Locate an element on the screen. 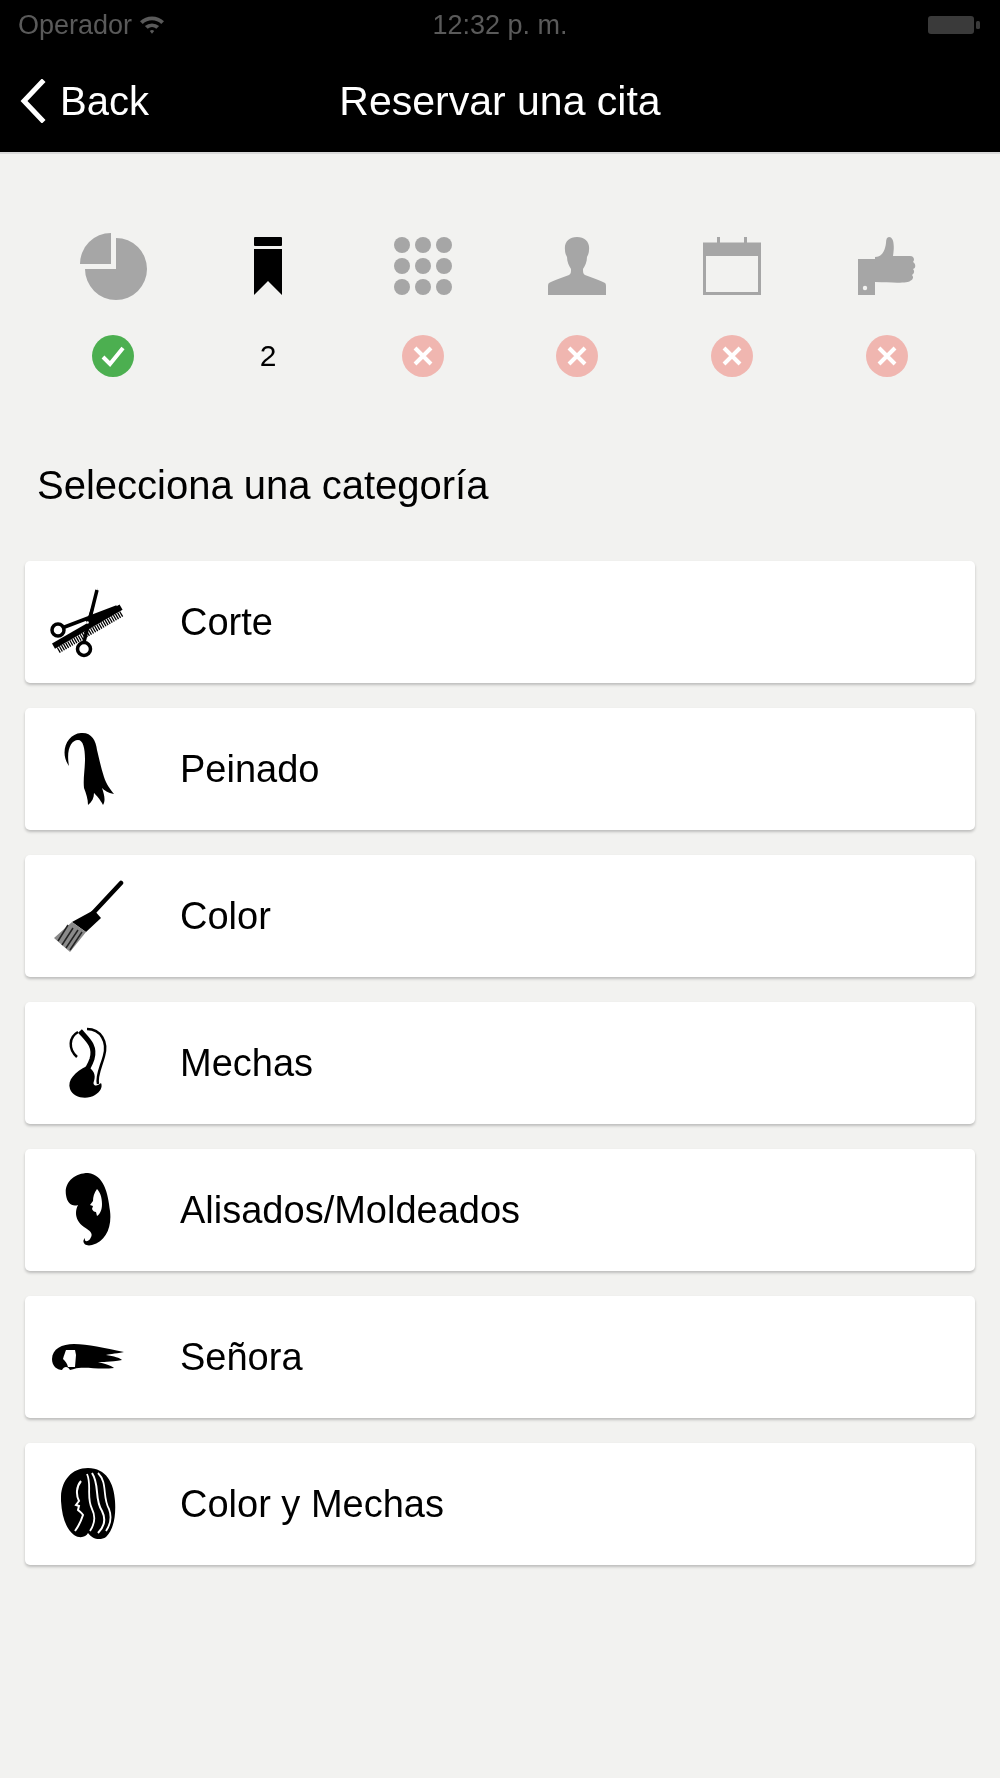 This screenshot has width=1000, height=1778. dye-brush-icon is located at coordinates (88, 916).